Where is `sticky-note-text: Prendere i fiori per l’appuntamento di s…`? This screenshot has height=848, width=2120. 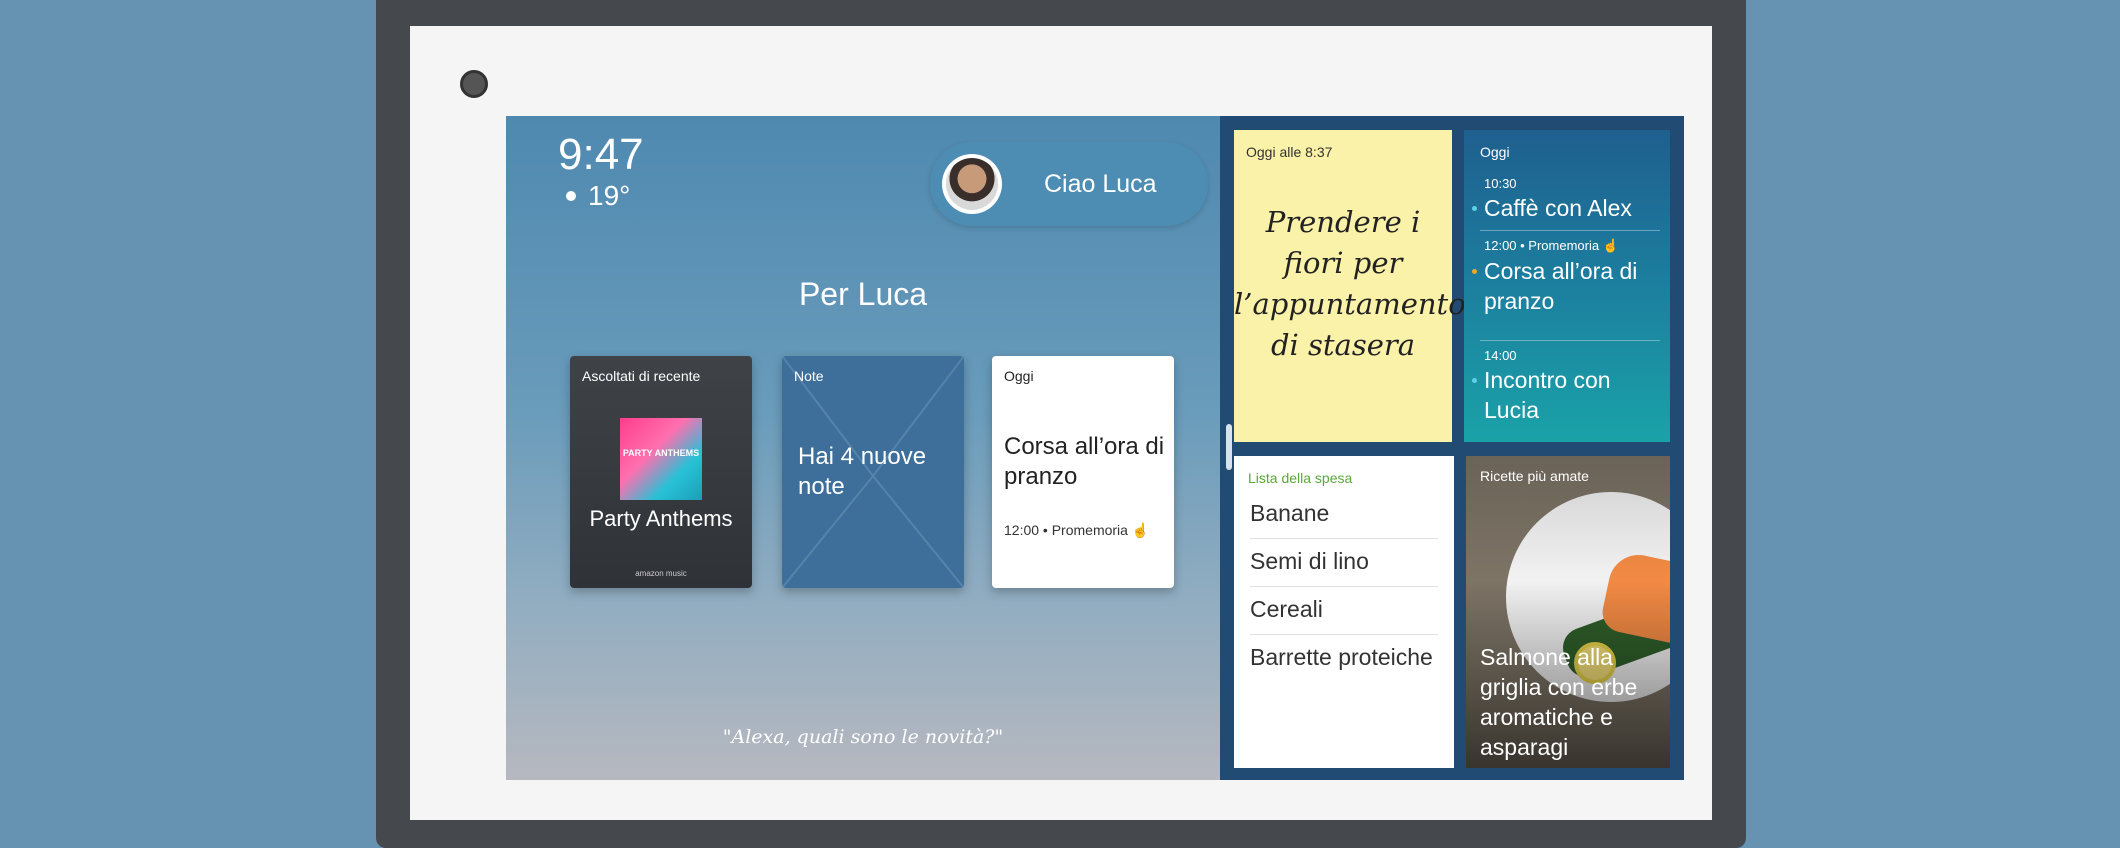
sticky-note-text: Prendere i fiori per l’appuntamento di s… is located at coordinates (1350, 283).